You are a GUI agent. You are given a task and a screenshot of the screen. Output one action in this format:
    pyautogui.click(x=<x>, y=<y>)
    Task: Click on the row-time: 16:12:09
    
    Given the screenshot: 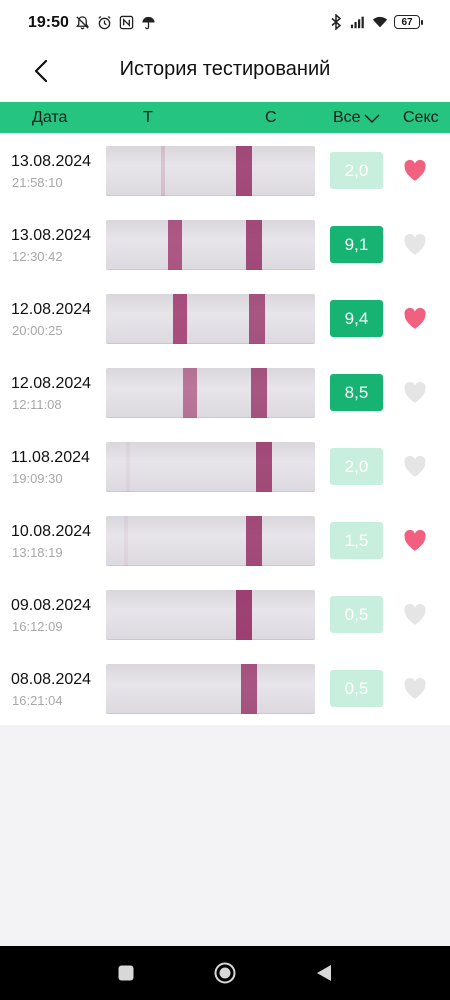 What is the action you would take?
    pyautogui.click(x=37, y=626)
    